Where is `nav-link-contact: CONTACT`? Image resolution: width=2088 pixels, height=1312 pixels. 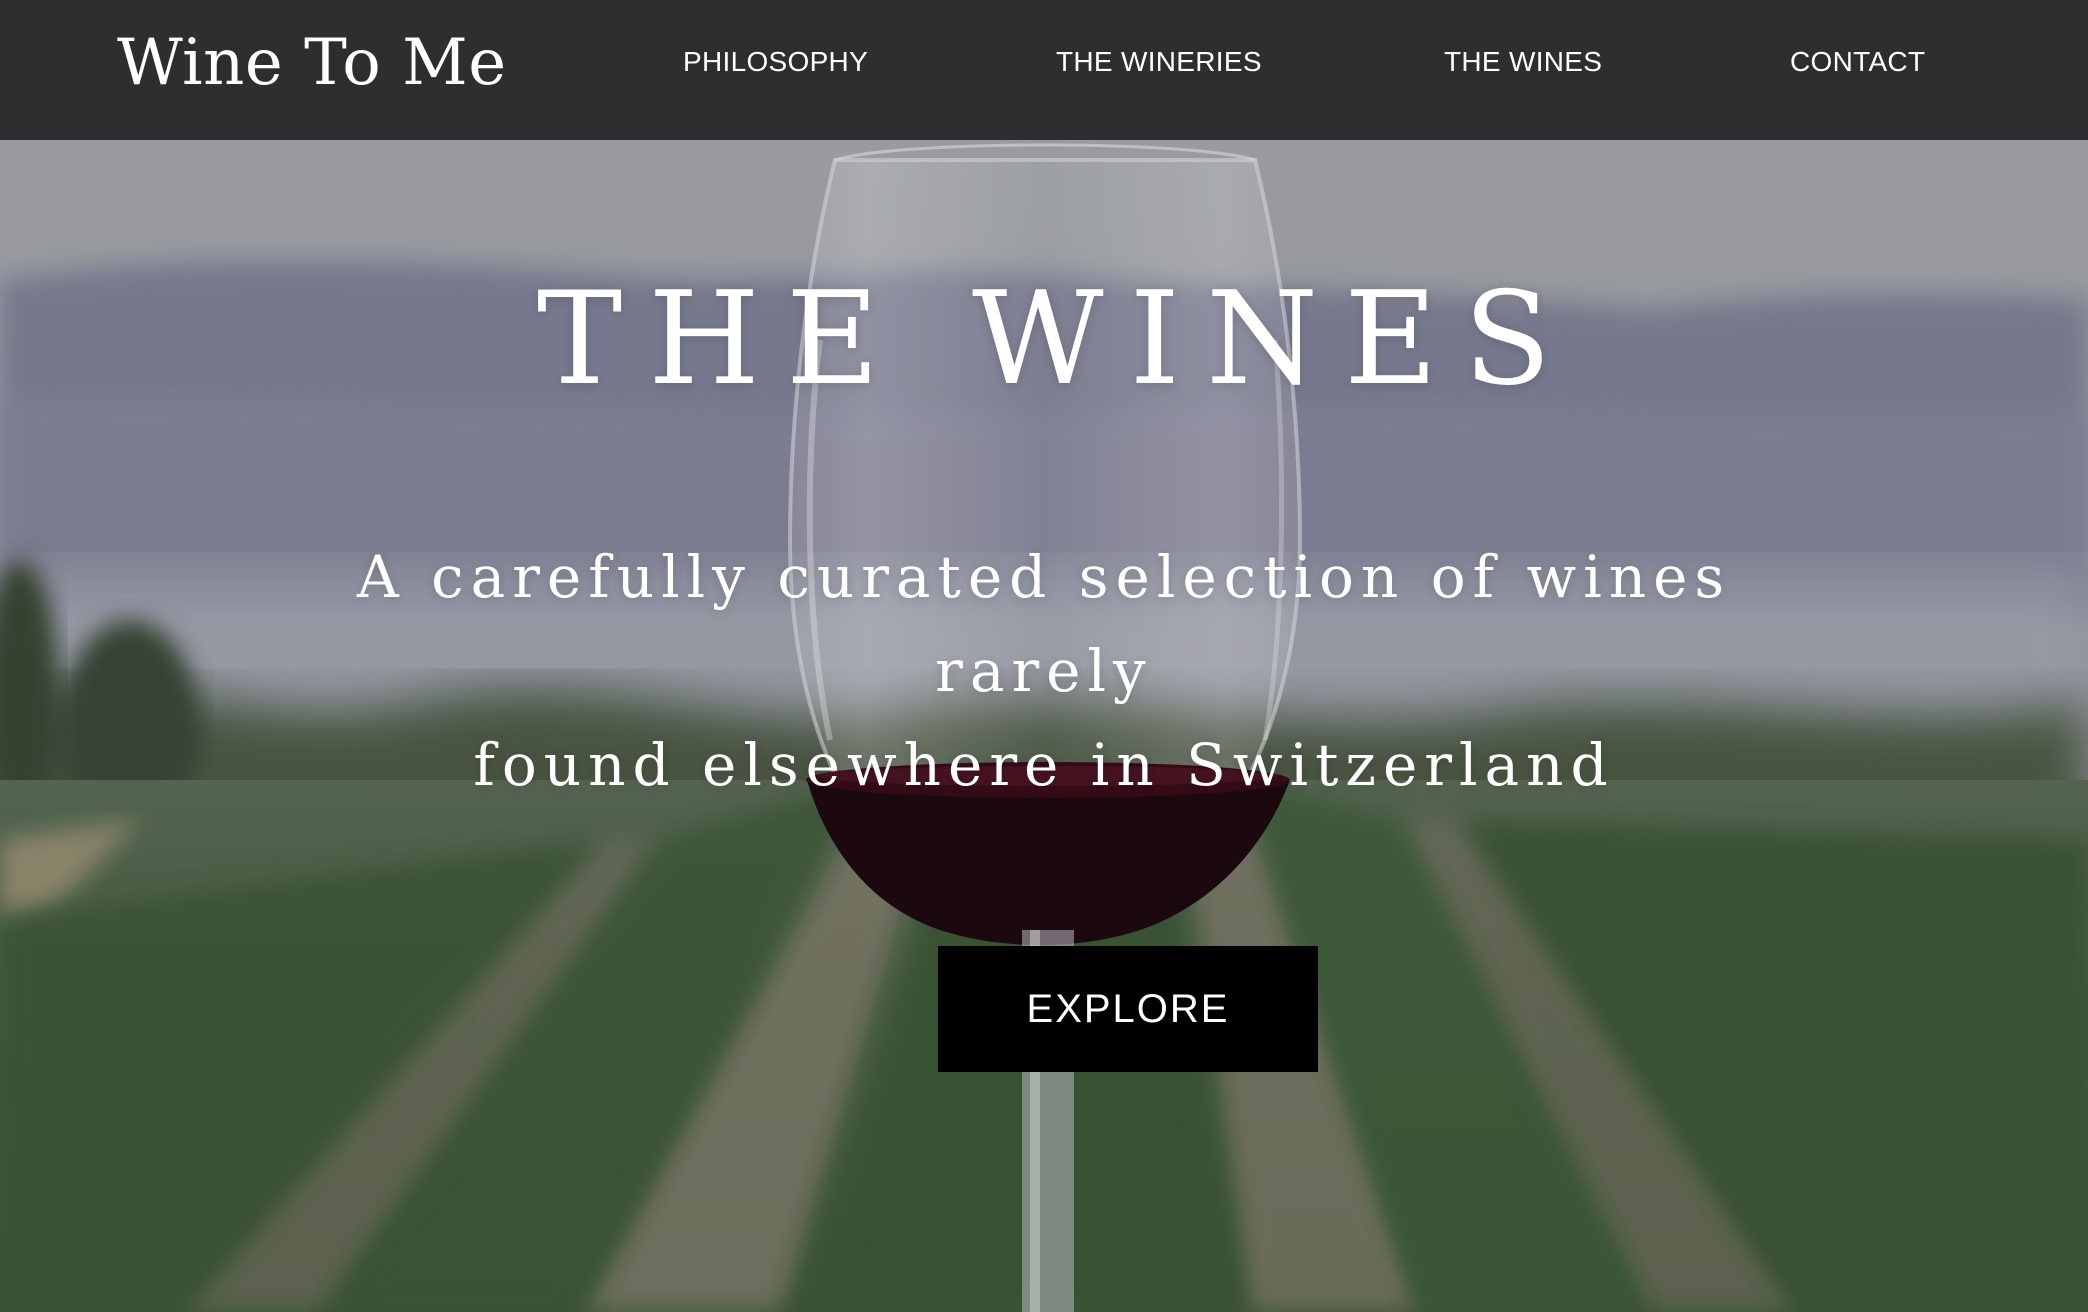
nav-link-contact: CONTACT is located at coordinates (1857, 62).